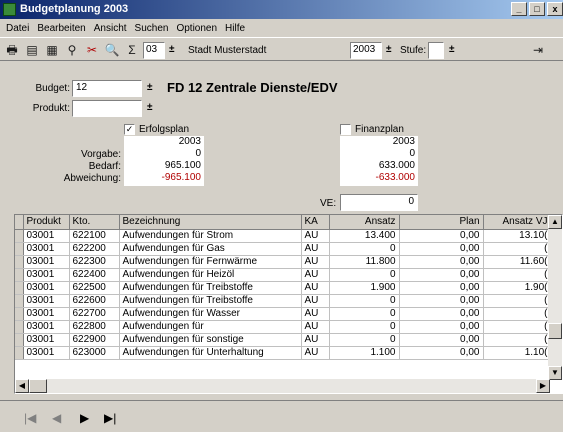 The image size is (563, 432). What do you see at coordinates (366, 50) in the screenshot?
I see `year-field: 2003` at bounding box center [366, 50].